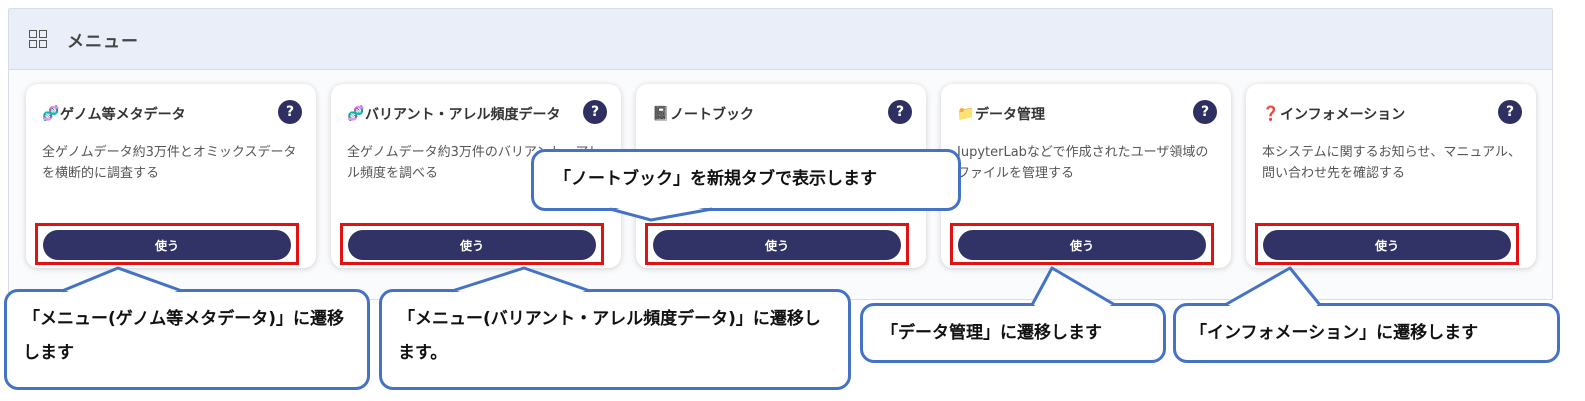  What do you see at coordinates (966, 114) in the screenshot?
I see `folder-icon: 📁` at bounding box center [966, 114].